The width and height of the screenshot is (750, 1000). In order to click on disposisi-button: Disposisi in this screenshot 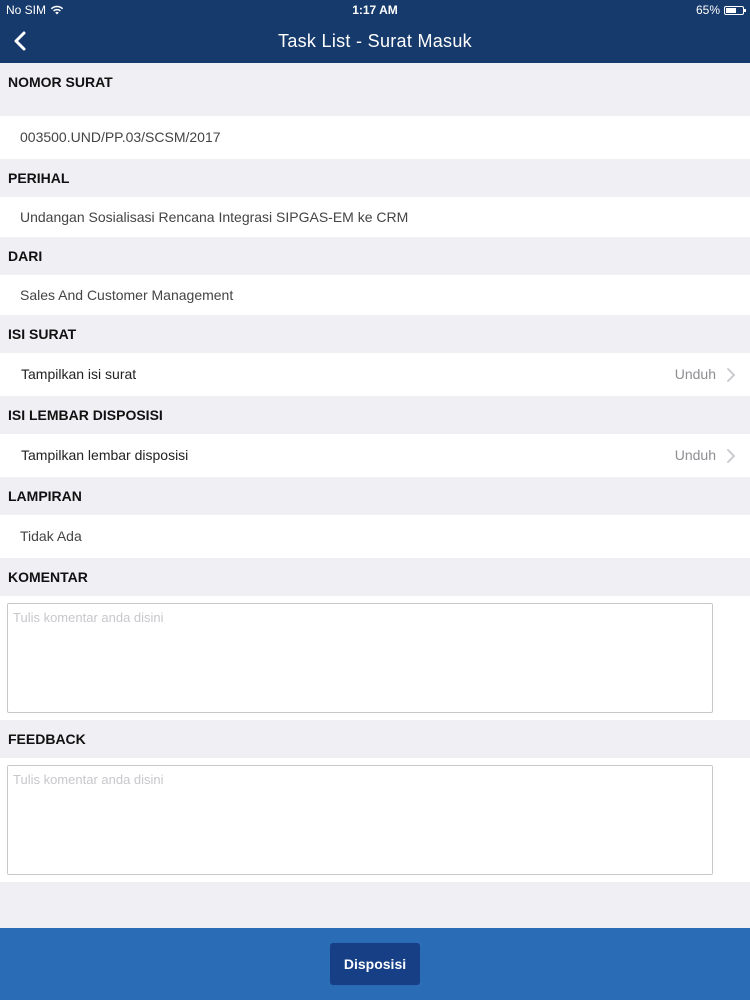, I will do `click(375, 964)`.